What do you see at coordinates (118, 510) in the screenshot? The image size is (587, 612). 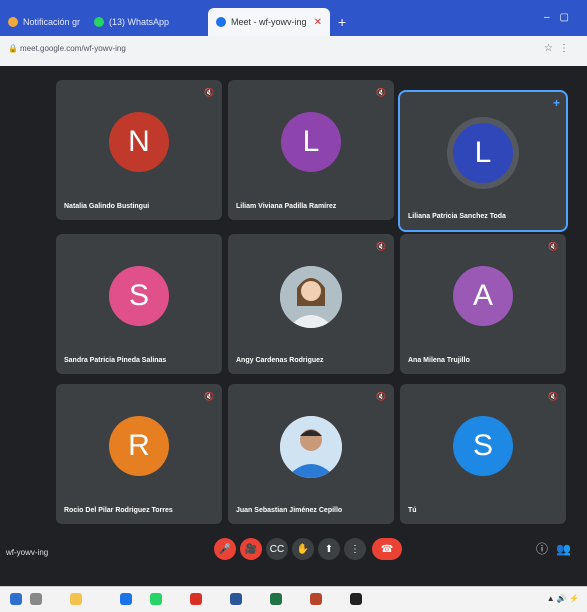 I see `participant-name: Rocio Del Pilar Rodriguez Torres` at bounding box center [118, 510].